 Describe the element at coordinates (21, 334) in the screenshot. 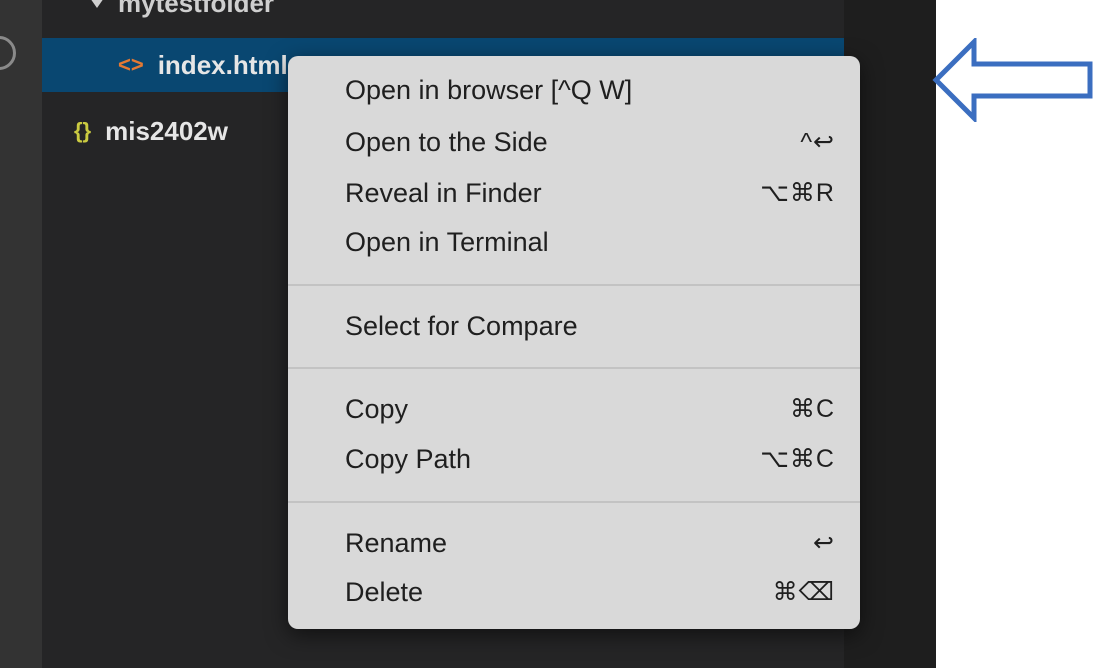

I see `activity-bar` at that location.